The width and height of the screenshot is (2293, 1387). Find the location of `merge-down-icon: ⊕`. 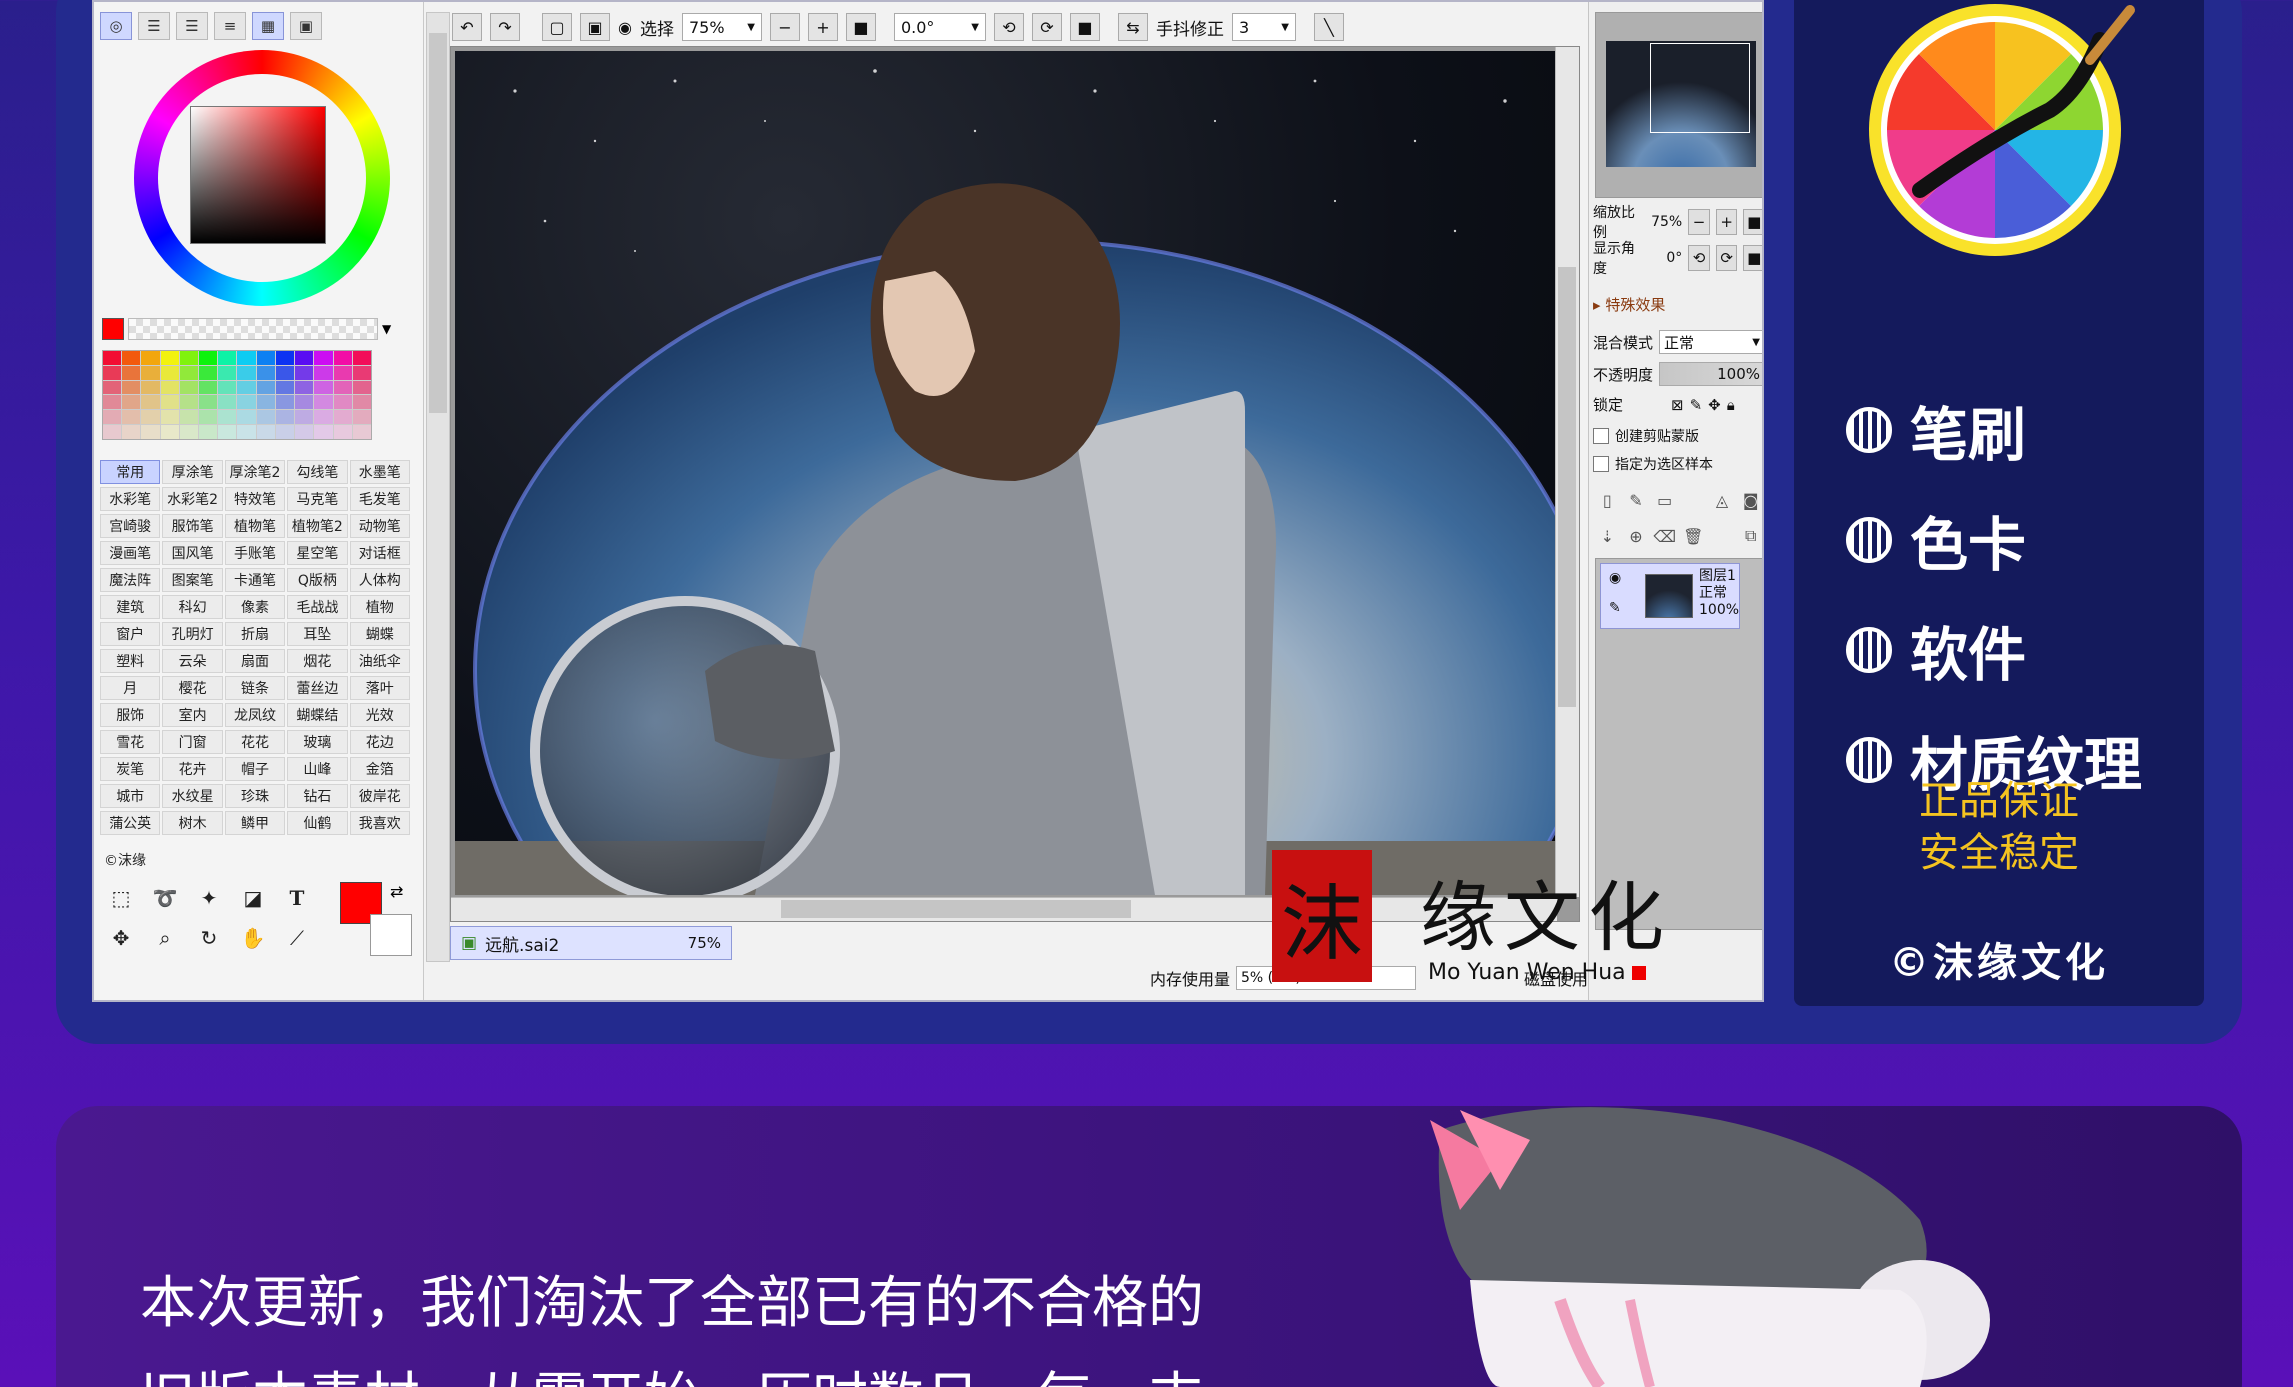

merge-down-icon: ⊕ is located at coordinates (1636, 536).